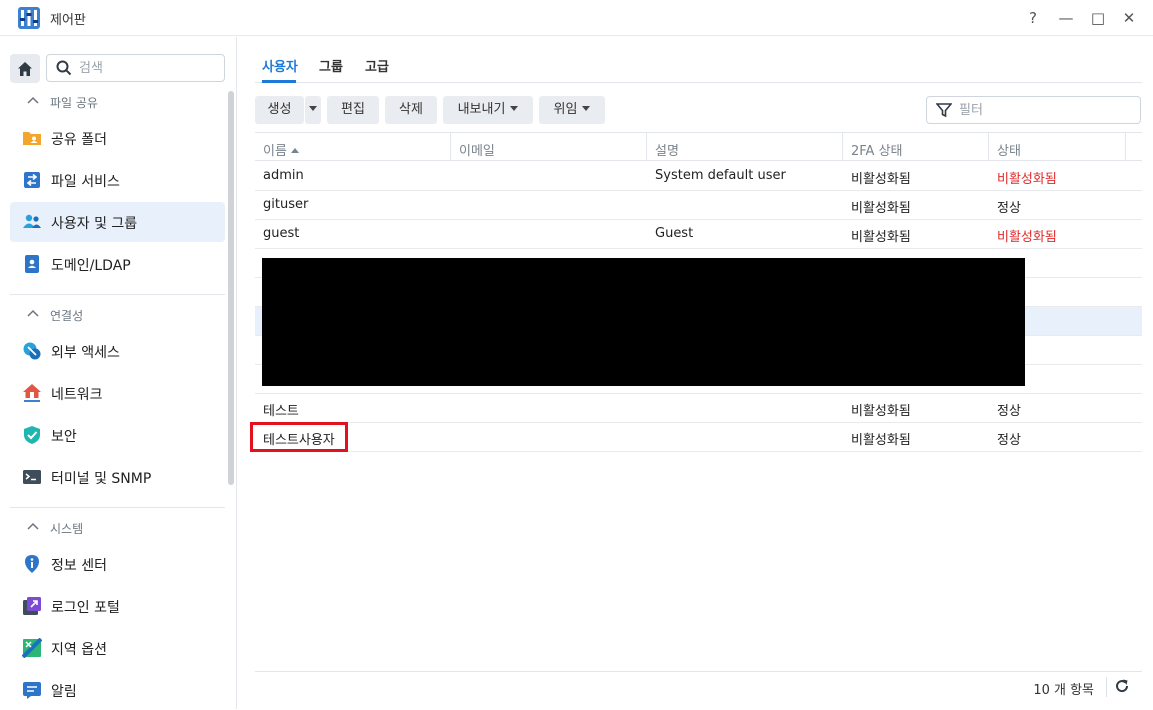  I want to click on sidebar-item-regional-options: 지역 옵션, so click(117, 648).